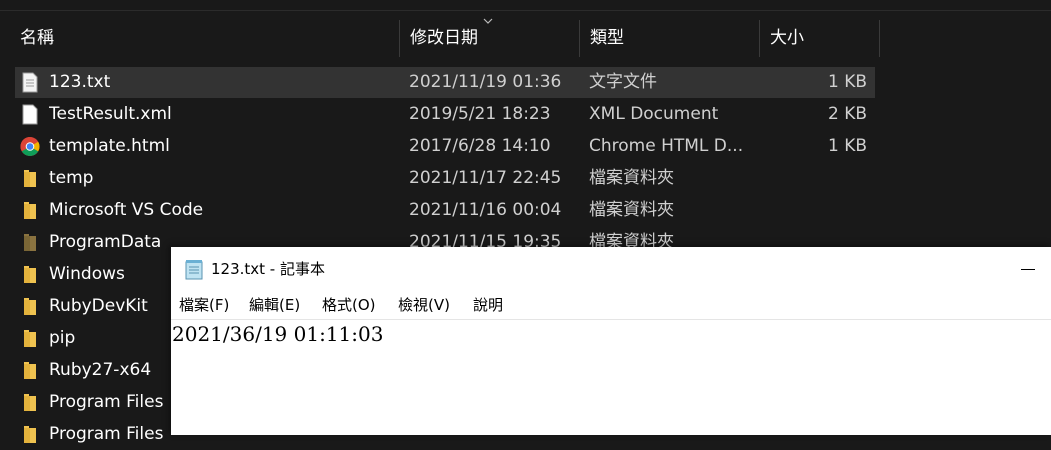 This screenshot has height=450, width=1051. What do you see at coordinates (30, 114) in the screenshot?
I see `xml-file-icon` at bounding box center [30, 114].